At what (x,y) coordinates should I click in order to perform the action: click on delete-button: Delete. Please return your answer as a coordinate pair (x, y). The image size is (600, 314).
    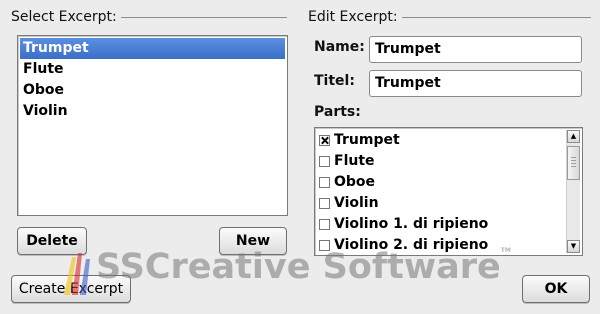
    Looking at the image, I should click on (52, 241).